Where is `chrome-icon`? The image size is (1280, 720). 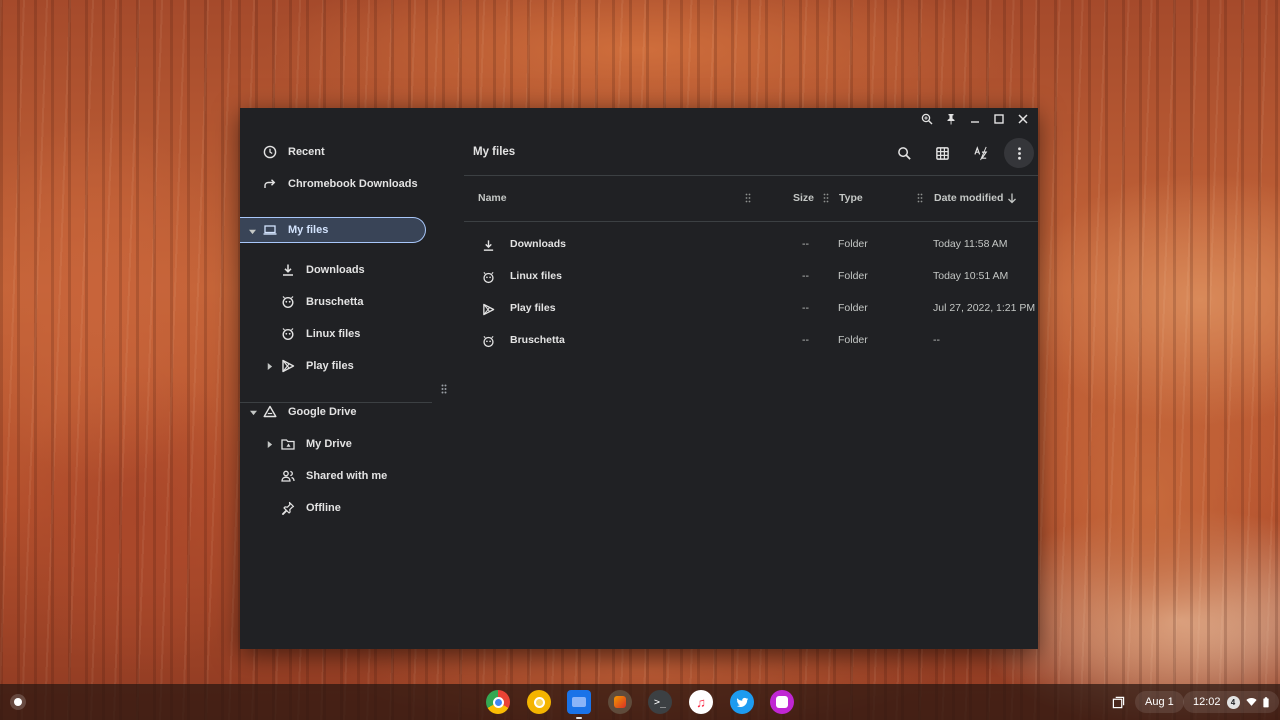 chrome-icon is located at coordinates (498, 702).